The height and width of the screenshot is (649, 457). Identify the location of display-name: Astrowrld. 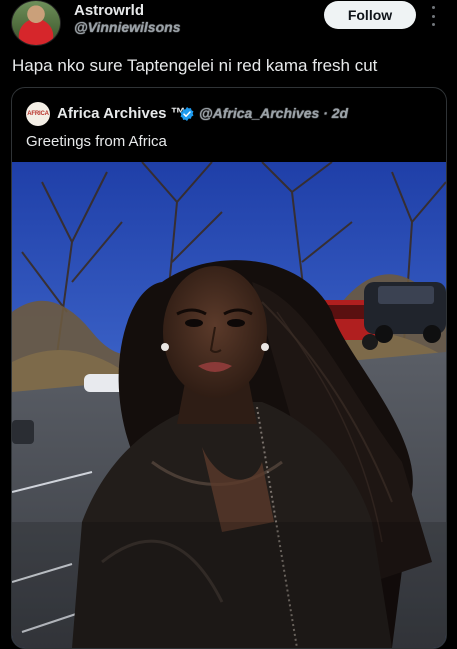
(109, 10).